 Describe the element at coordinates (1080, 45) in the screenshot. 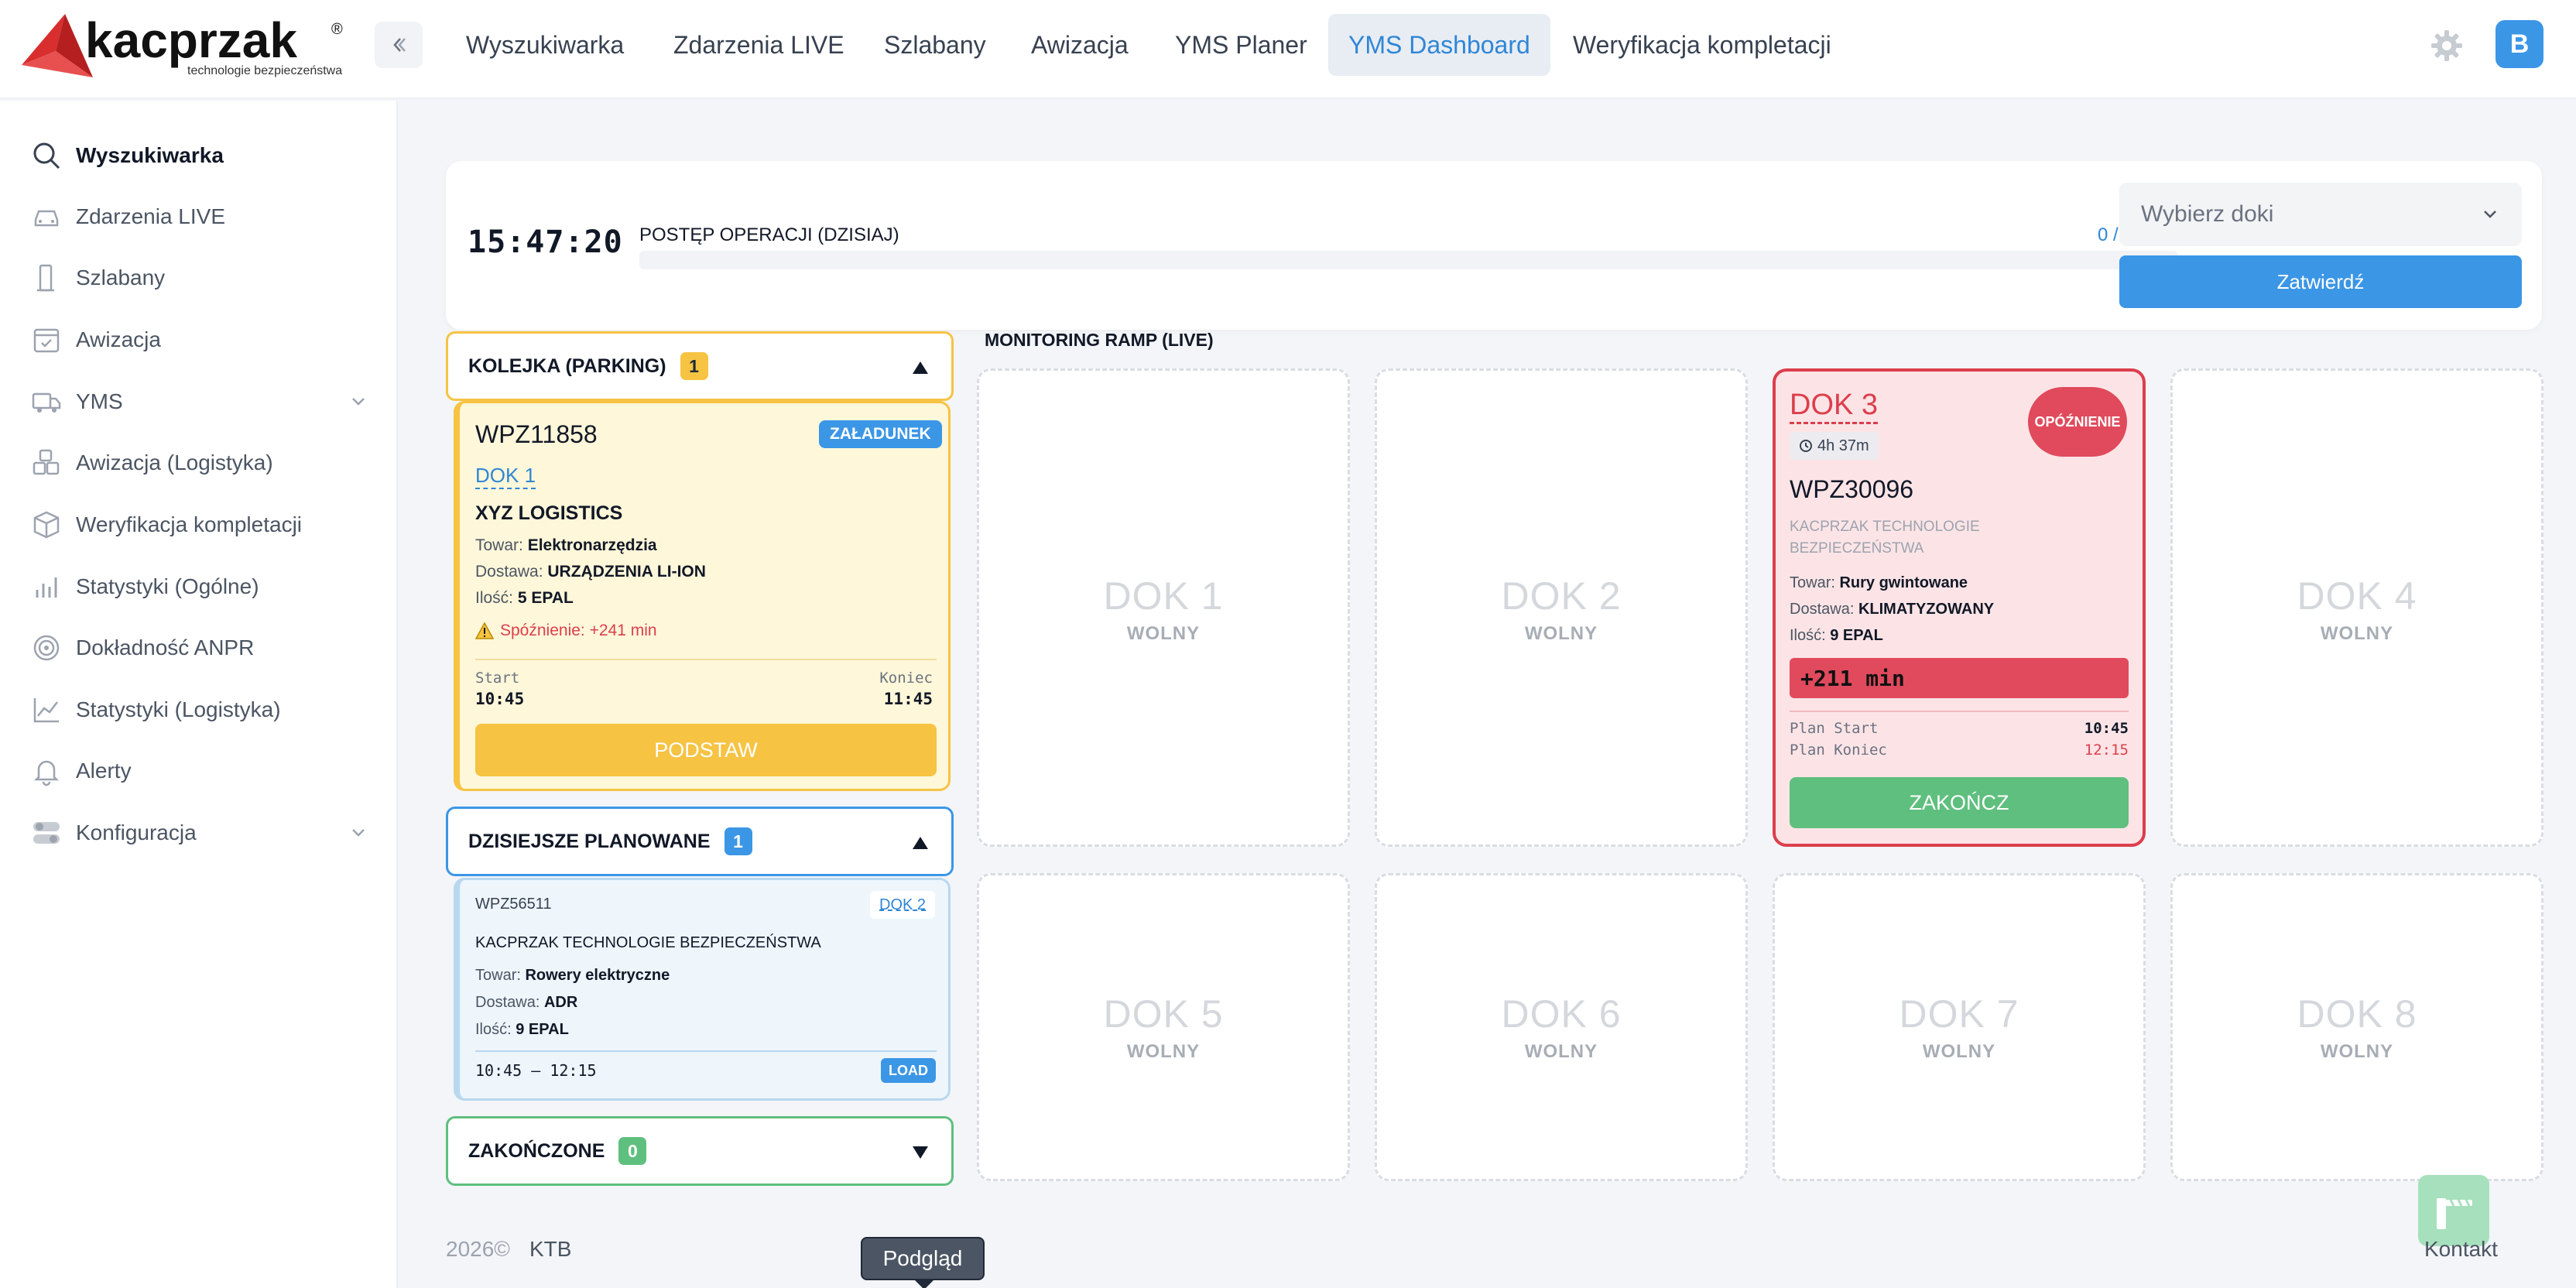

I see `topnav-awizacja: Awizacja` at that location.